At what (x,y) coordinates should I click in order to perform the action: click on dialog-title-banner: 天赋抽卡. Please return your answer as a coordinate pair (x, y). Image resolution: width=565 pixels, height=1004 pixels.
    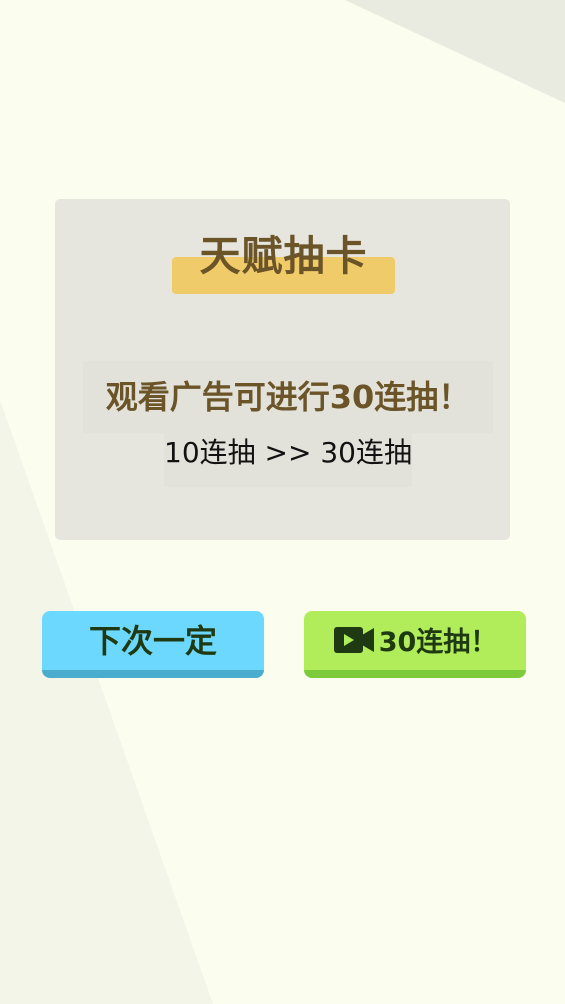
    Looking at the image, I should click on (283, 261).